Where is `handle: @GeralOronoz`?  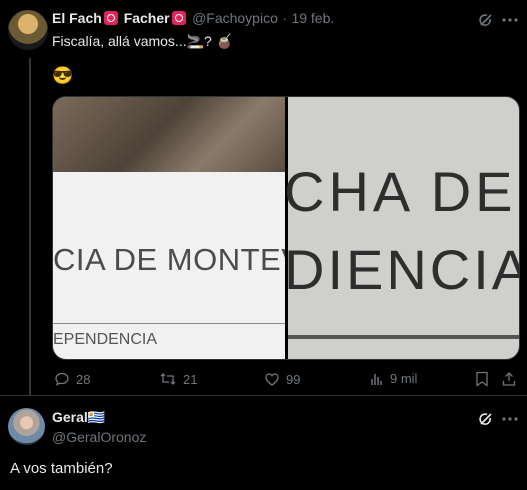
handle: @GeralOronoz is located at coordinates (99, 437).